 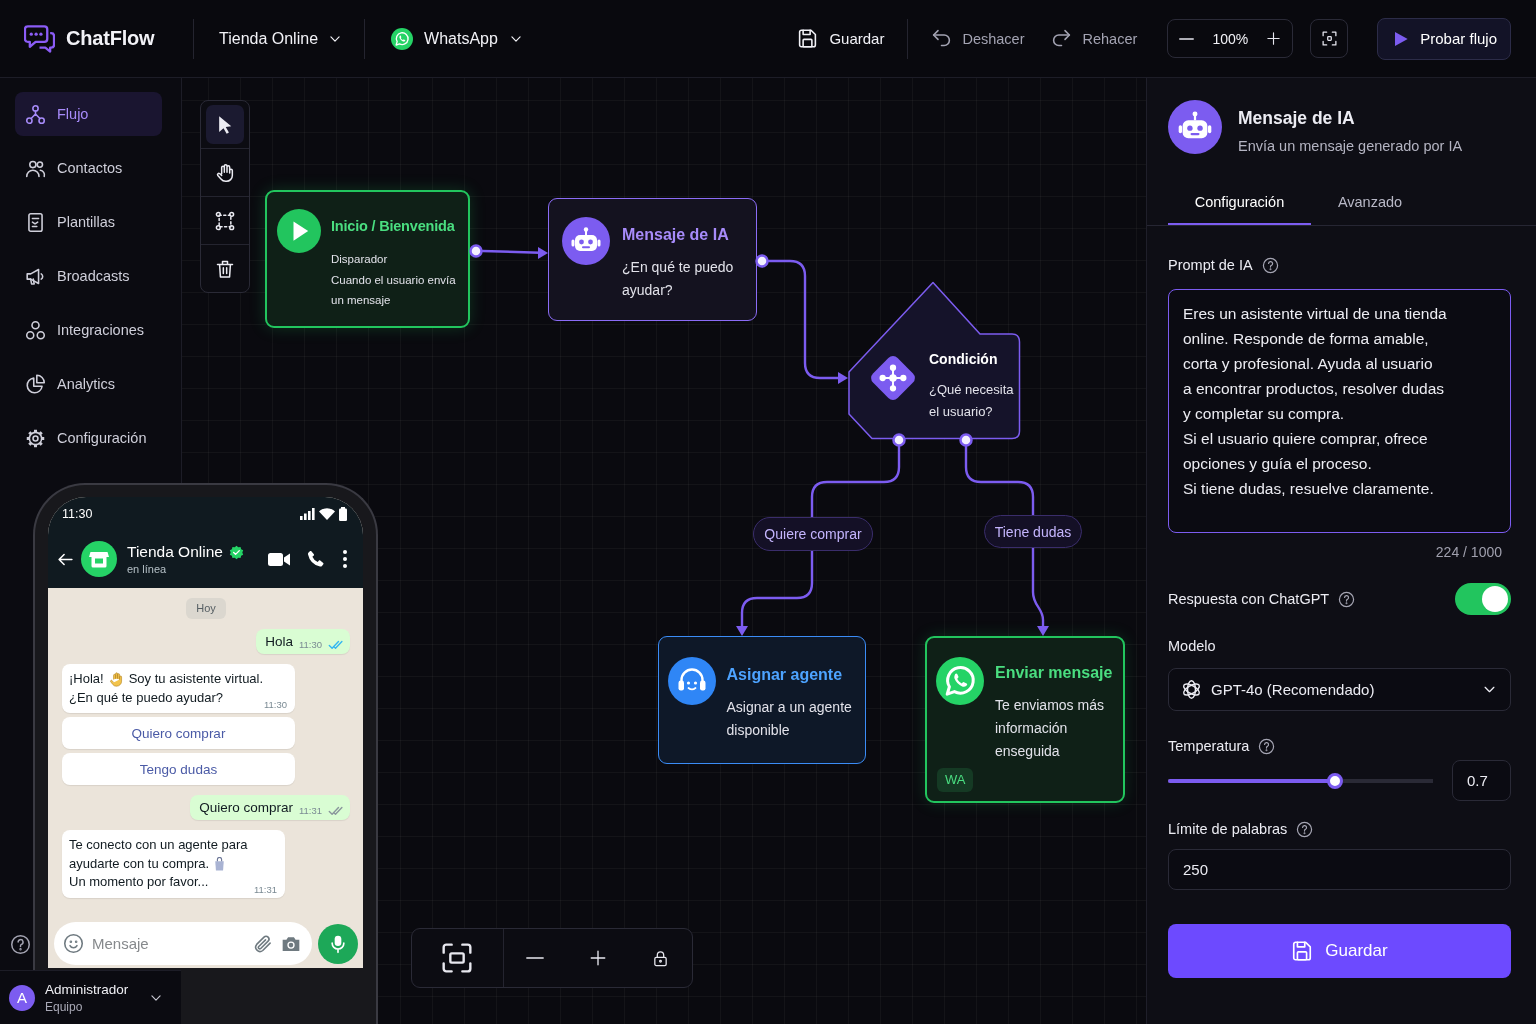 I want to click on paperclip-icon, so click(x=263, y=943).